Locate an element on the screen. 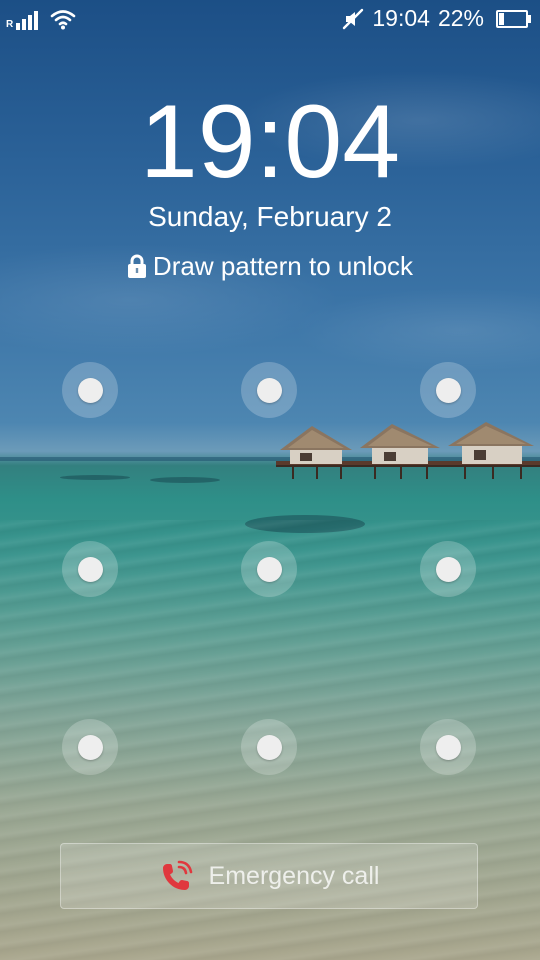 Image resolution: width=540 pixels, height=960 pixels. phone-icon is located at coordinates (177, 875).